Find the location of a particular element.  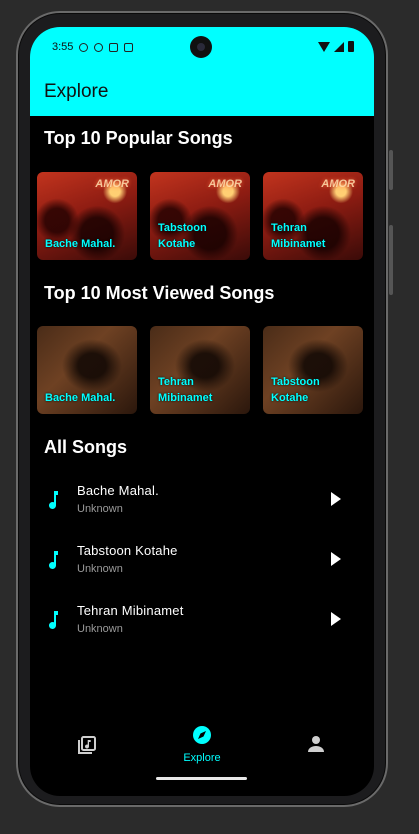

status-time: 3:55 is located at coordinates (63, 47).